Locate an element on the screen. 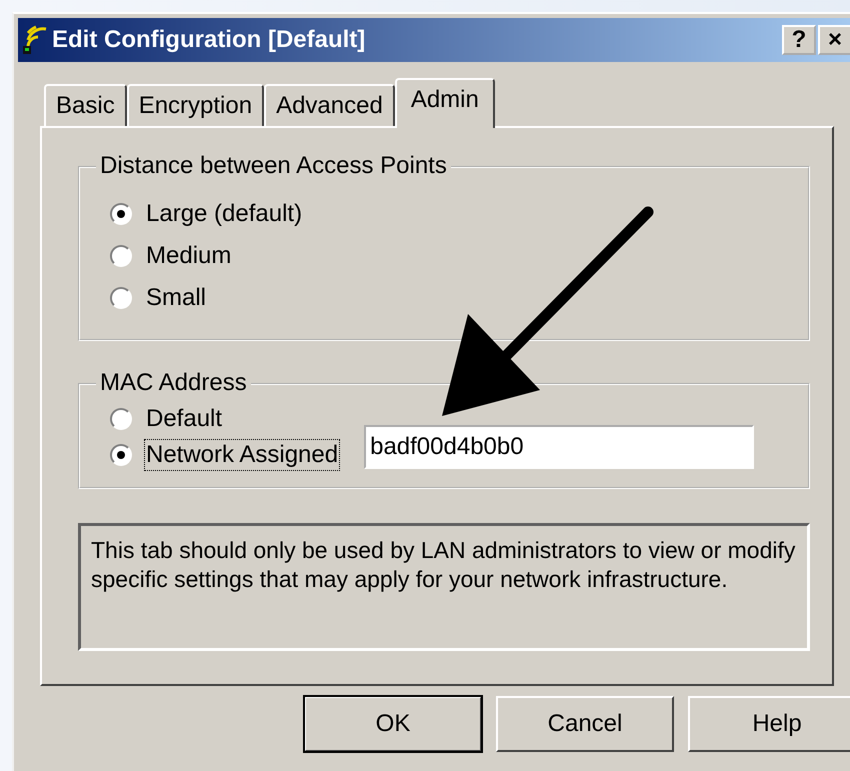 The height and width of the screenshot is (771, 850). radio-label: Large (default) is located at coordinates (224, 214).